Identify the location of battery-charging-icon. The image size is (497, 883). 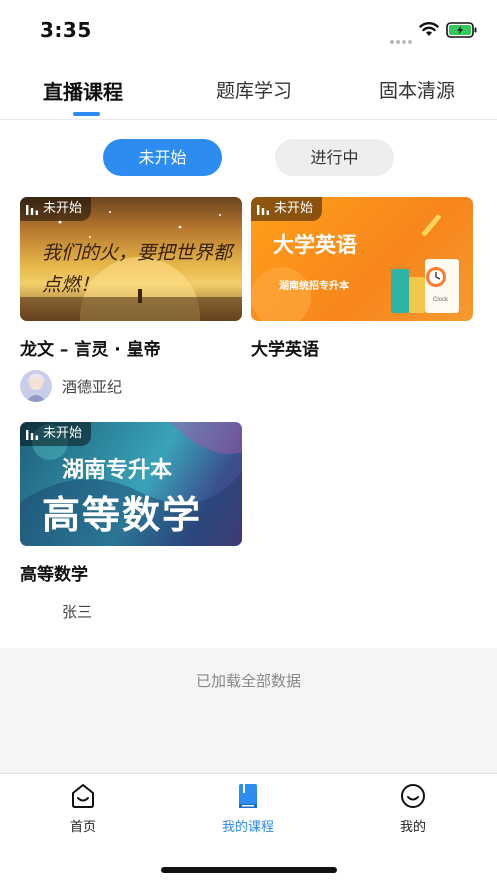
(461, 30).